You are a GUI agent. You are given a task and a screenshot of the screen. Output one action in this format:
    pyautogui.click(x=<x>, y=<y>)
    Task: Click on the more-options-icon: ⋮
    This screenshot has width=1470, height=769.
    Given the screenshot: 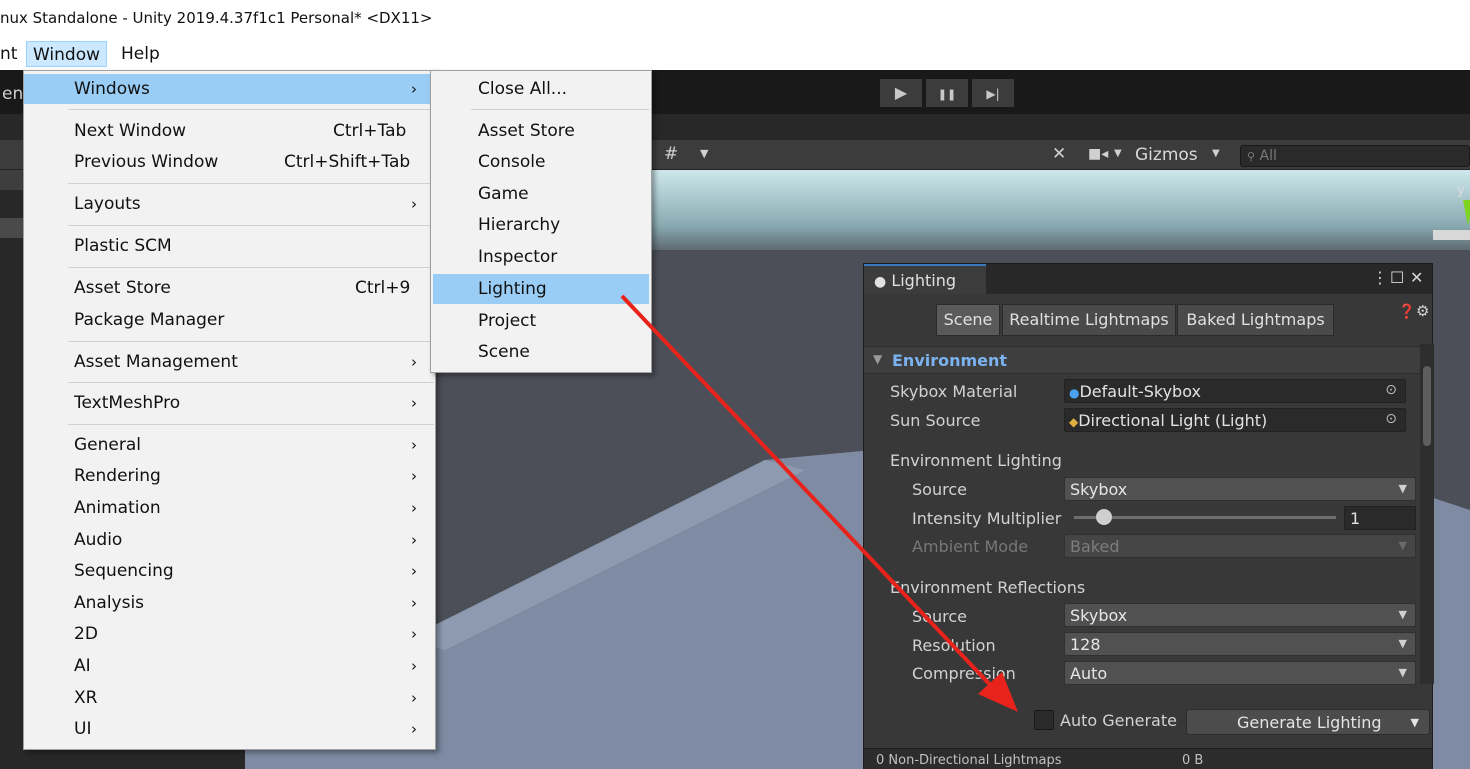 What is the action you would take?
    pyautogui.click(x=1380, y=277)
    